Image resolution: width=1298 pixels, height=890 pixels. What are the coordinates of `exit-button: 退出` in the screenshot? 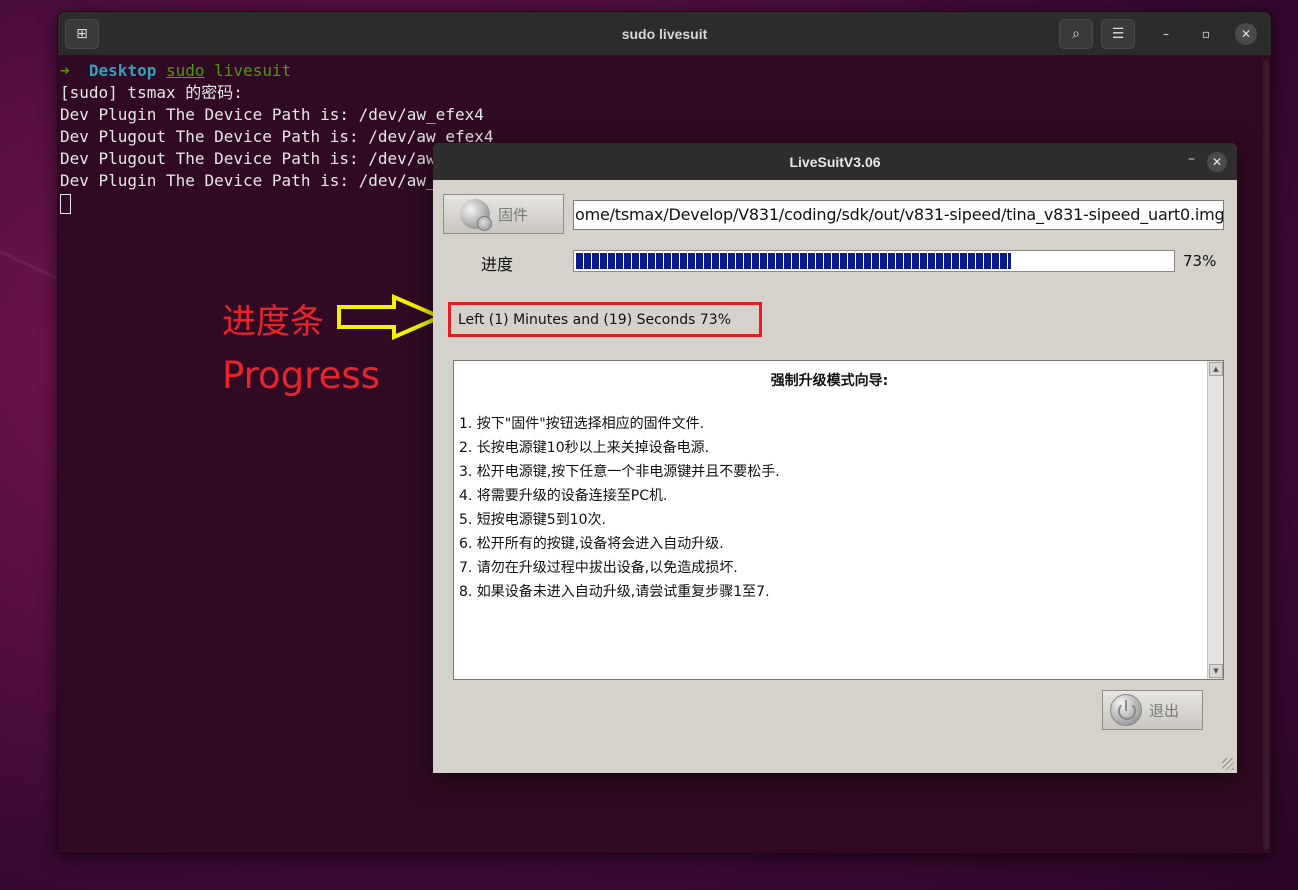 It's located at (1152, 710).